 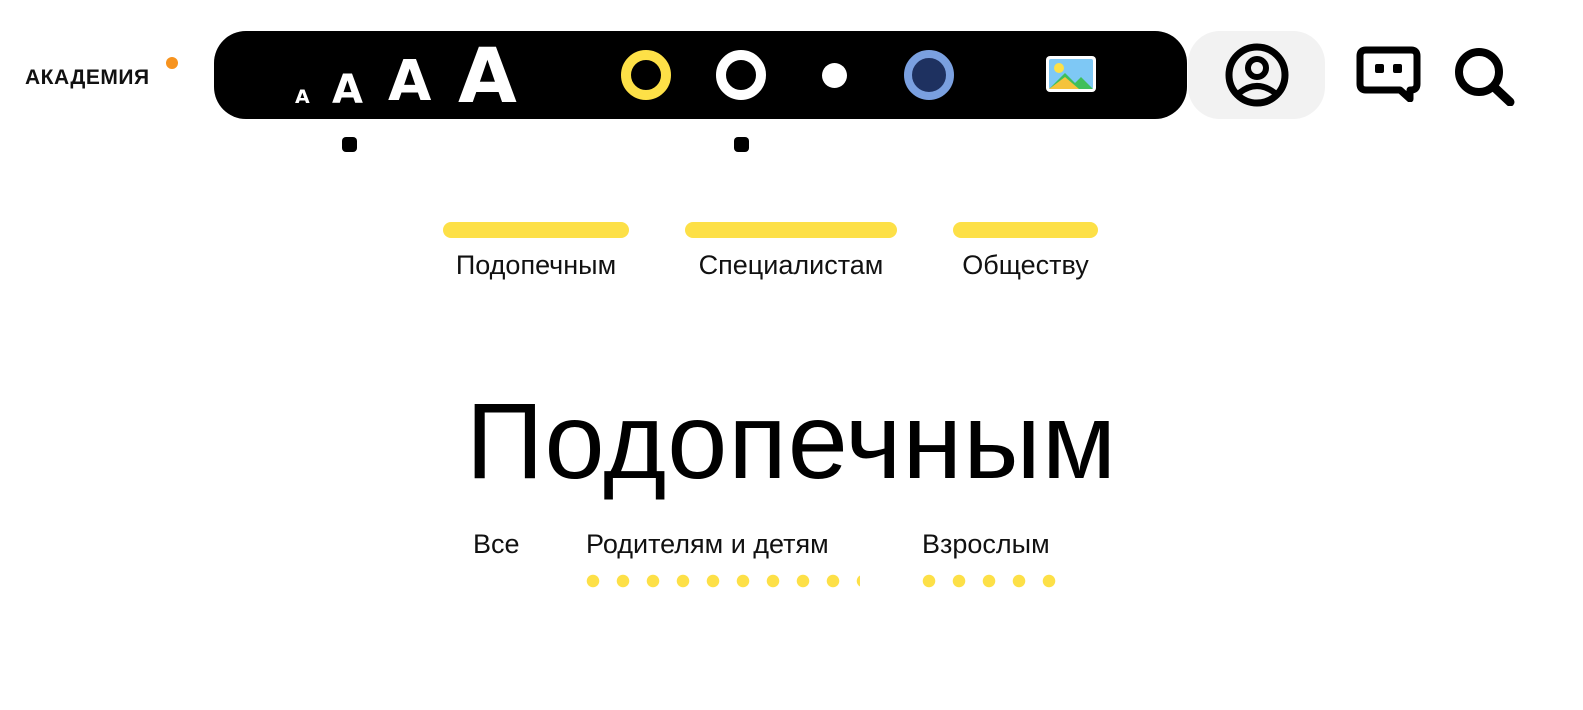 What do you see at coordinates (172, 63) in the screenshot?
I see `logo-dot` at bounding box center [172, 63].